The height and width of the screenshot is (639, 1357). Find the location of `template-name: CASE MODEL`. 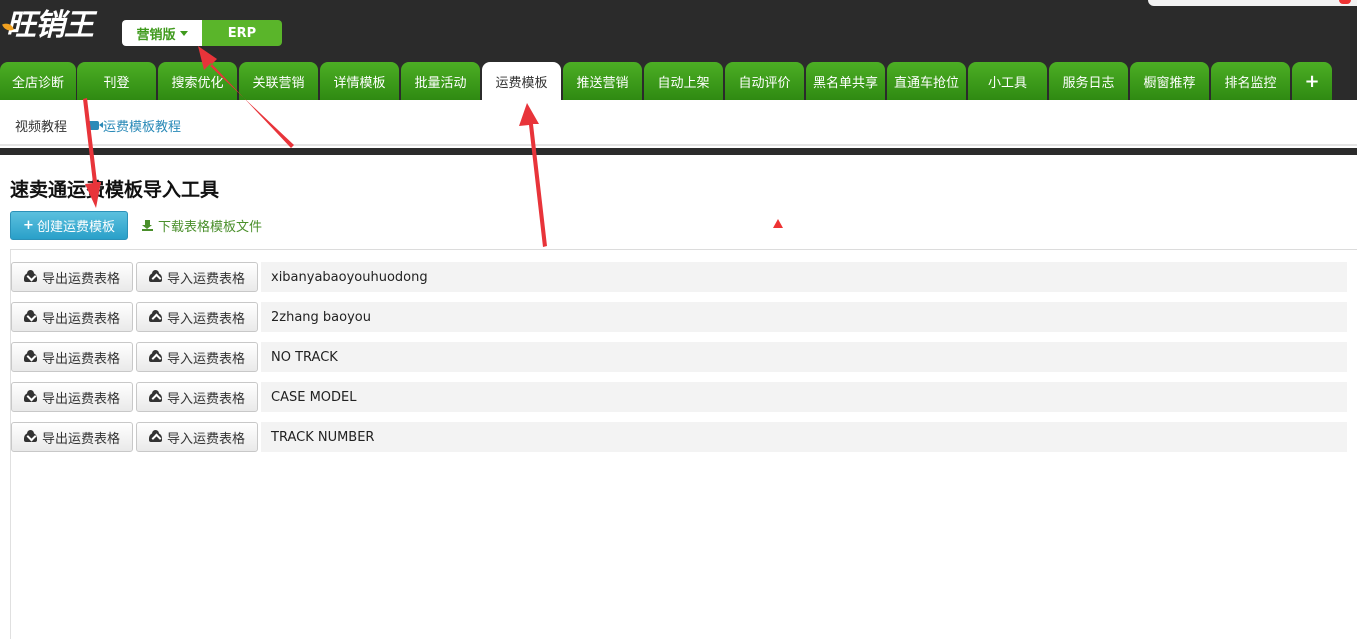

template-name: CASE MODEL is located at coordinates (804, 397).